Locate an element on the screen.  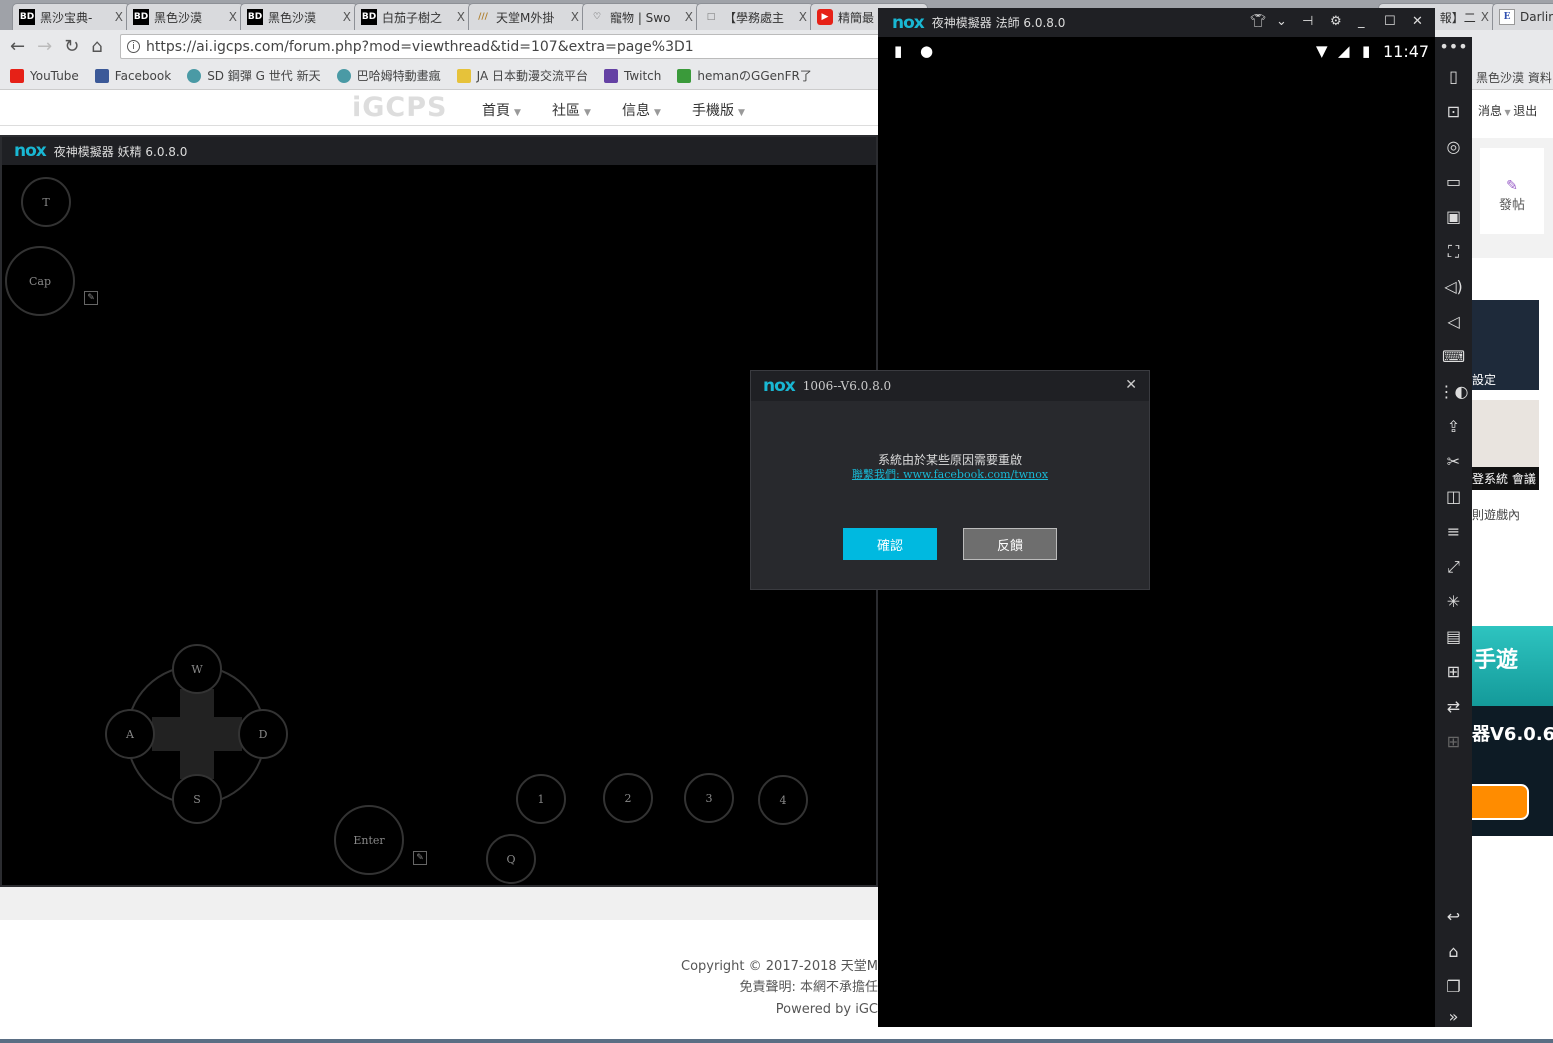
loading-icon: ✳ is located at coordinates (1453, 601).